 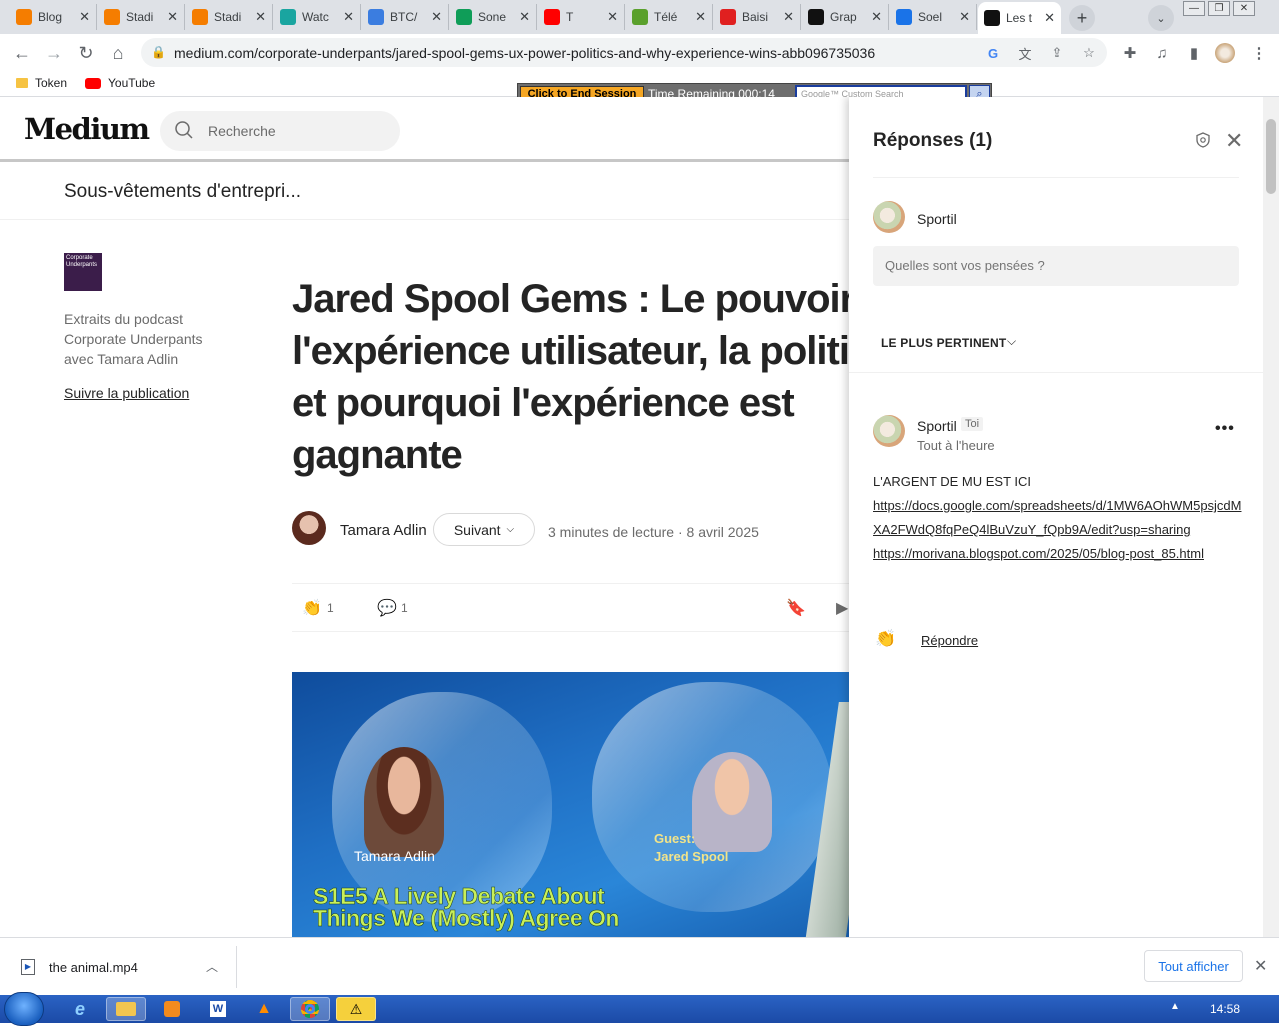 What do you see at coordinates (1161, 18) in the screenshot?
I see `tab-search-button: ⌄` at bounding box center [1161, 18].